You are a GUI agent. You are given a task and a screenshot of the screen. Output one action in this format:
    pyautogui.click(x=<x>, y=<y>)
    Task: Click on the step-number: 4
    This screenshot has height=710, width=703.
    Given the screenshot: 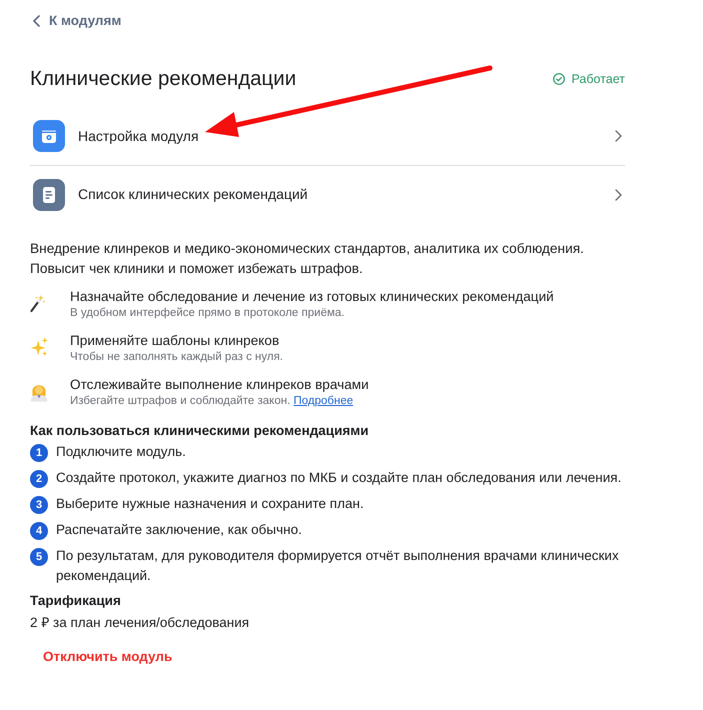 What is the action you would take?
    pyautogui.click(x=39, y=531)
    